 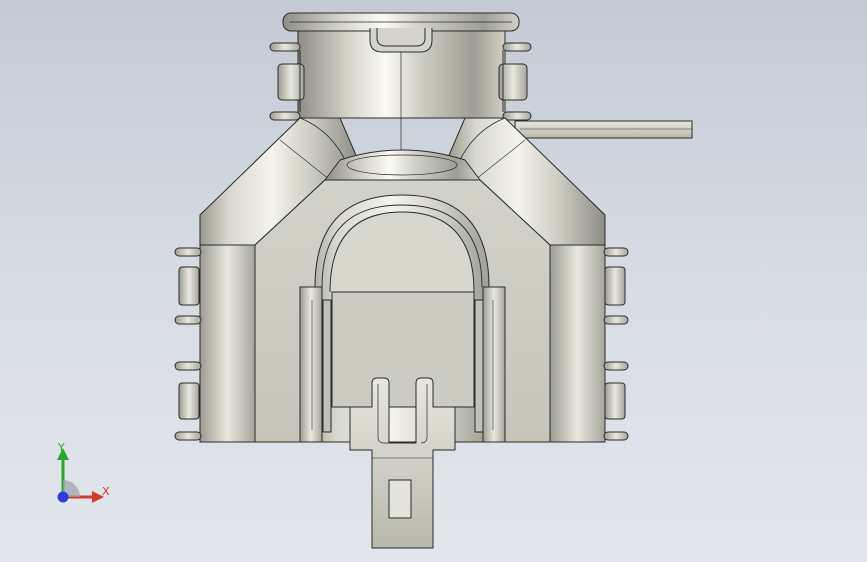 What do you see at coordinates (494, 364) in the screenshot?
I see `right-inner-wall` at bounding box center [494, 364].